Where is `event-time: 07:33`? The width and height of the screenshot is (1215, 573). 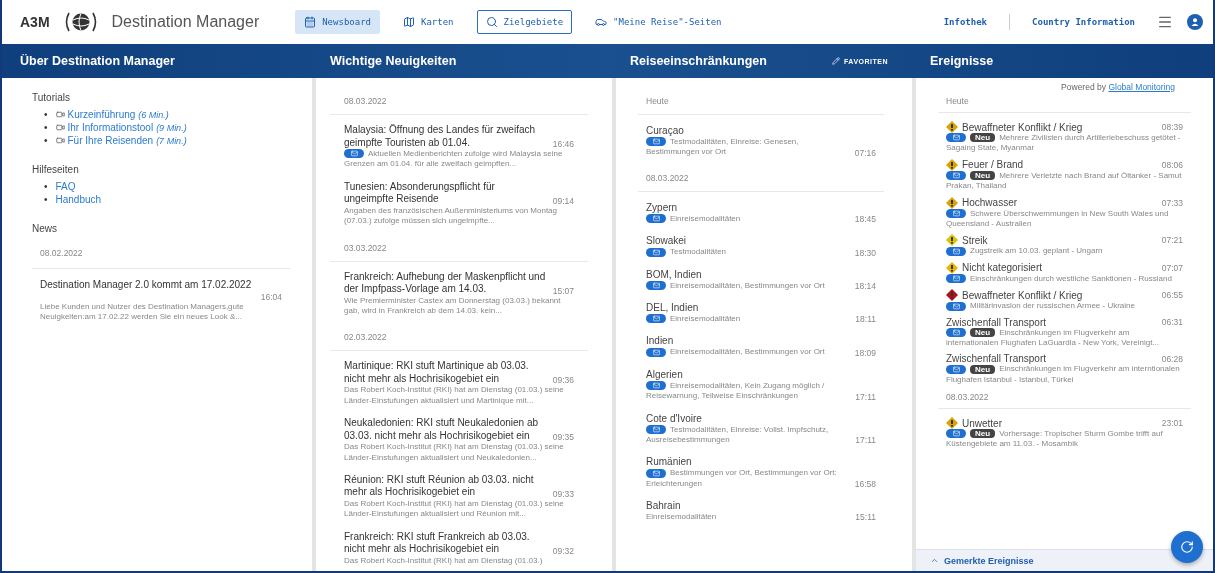
event-time: 07:33 is located at coordinates (1172, 202).